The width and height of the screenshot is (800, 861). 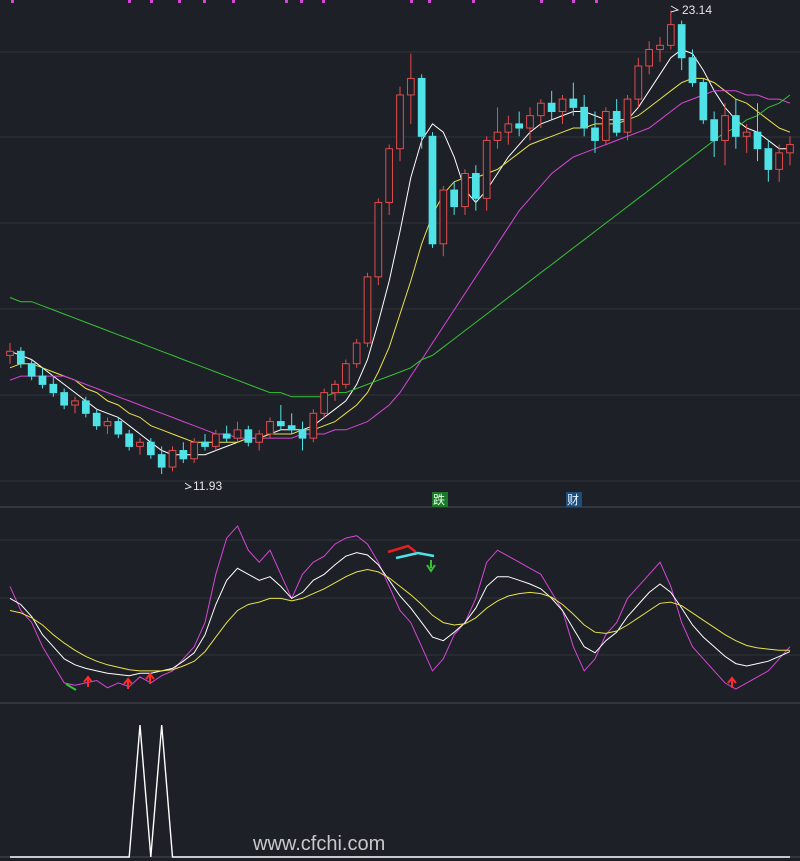 I want to click on signal-badge-1-text: 跌, so click(x=439, y=499).